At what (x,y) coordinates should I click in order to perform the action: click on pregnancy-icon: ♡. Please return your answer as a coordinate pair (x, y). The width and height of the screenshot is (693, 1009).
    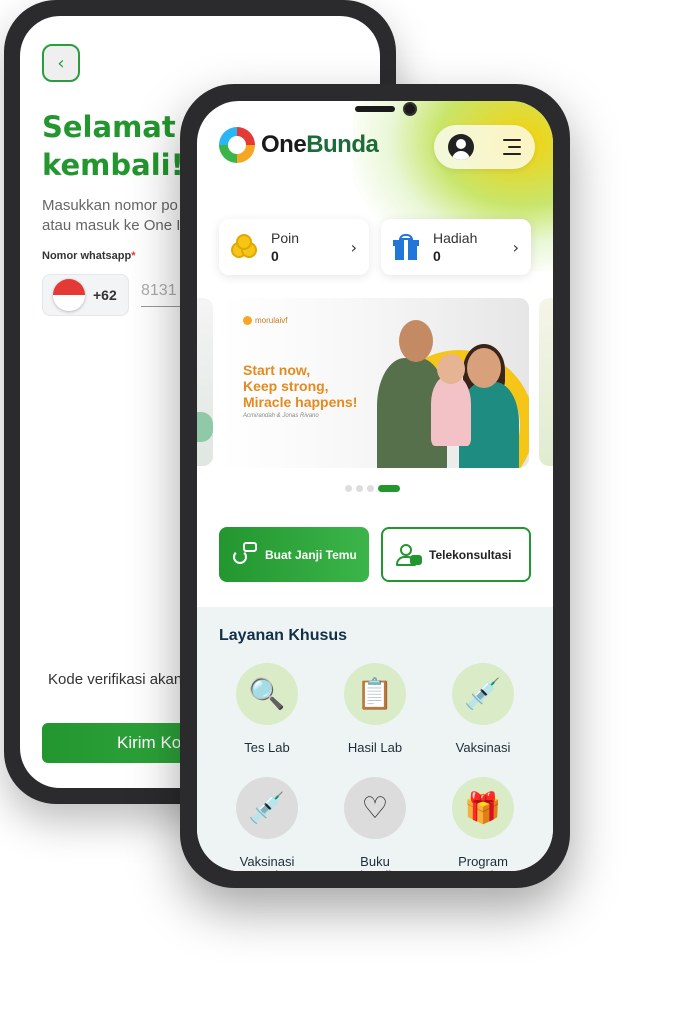
    Looking at the image, I should click on (375, 808).